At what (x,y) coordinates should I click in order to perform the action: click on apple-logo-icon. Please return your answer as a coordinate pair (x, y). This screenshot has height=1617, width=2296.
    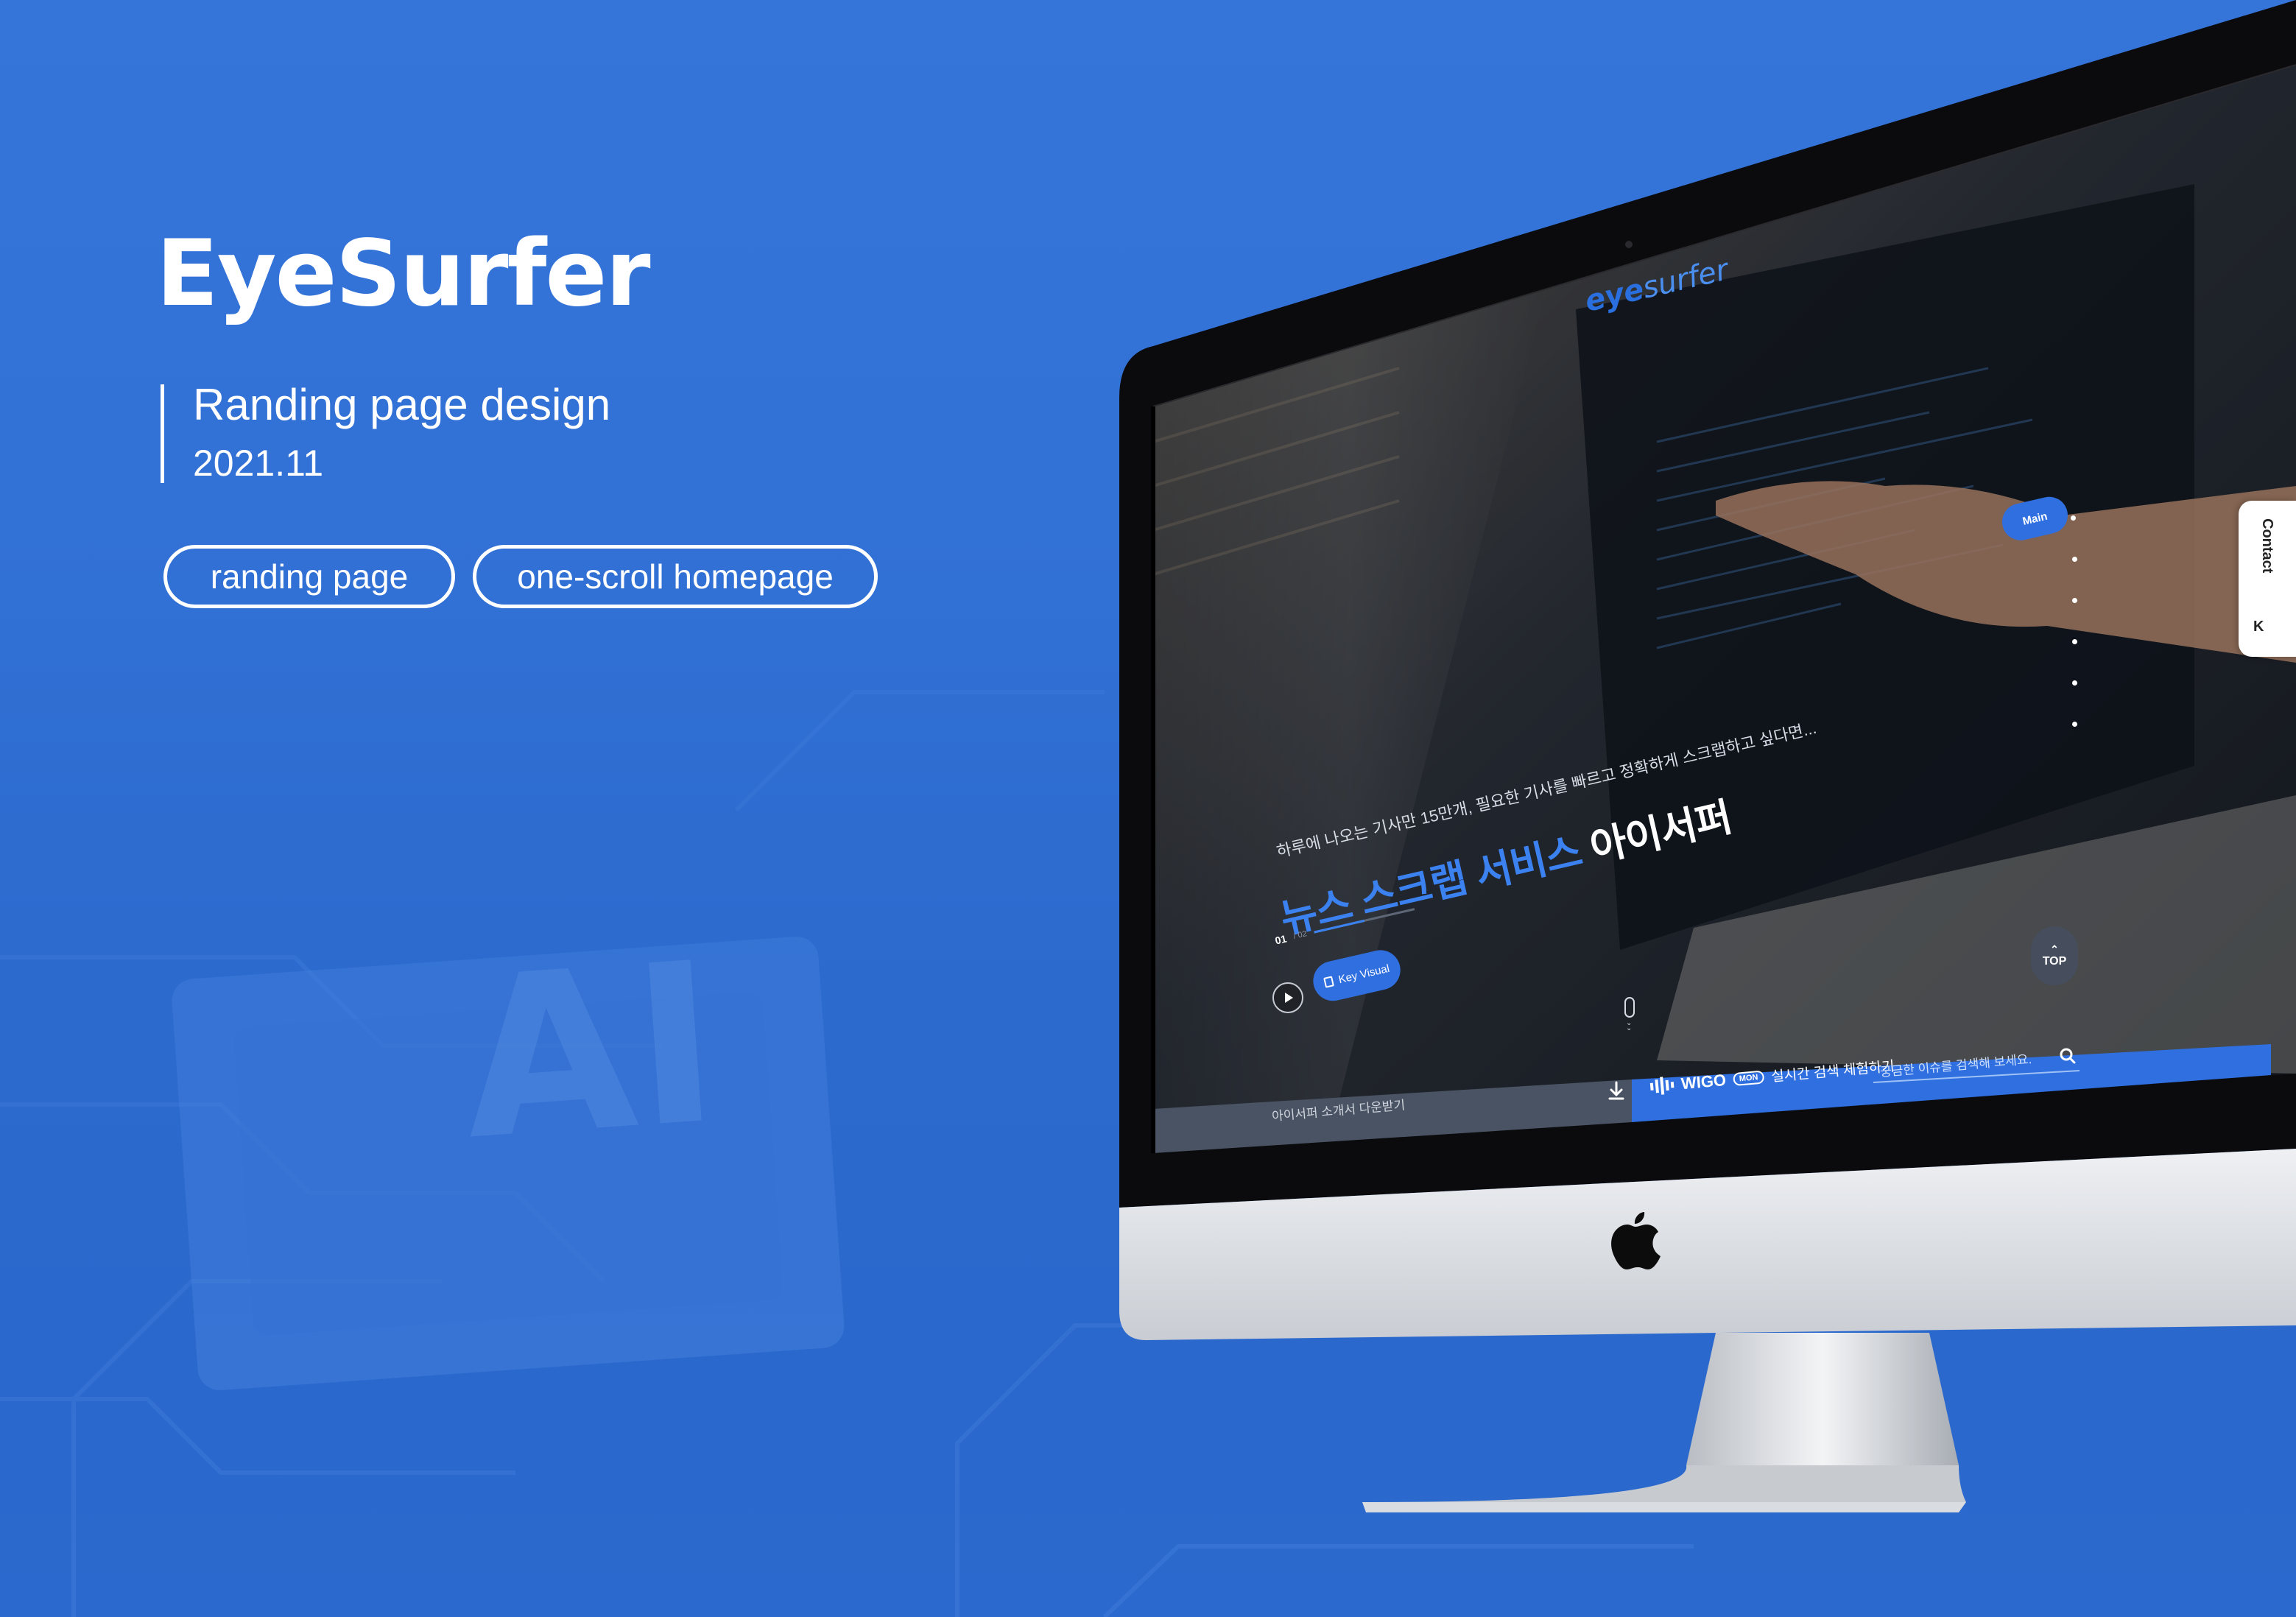
    Looking at the image, I should click on (1636, 1240).